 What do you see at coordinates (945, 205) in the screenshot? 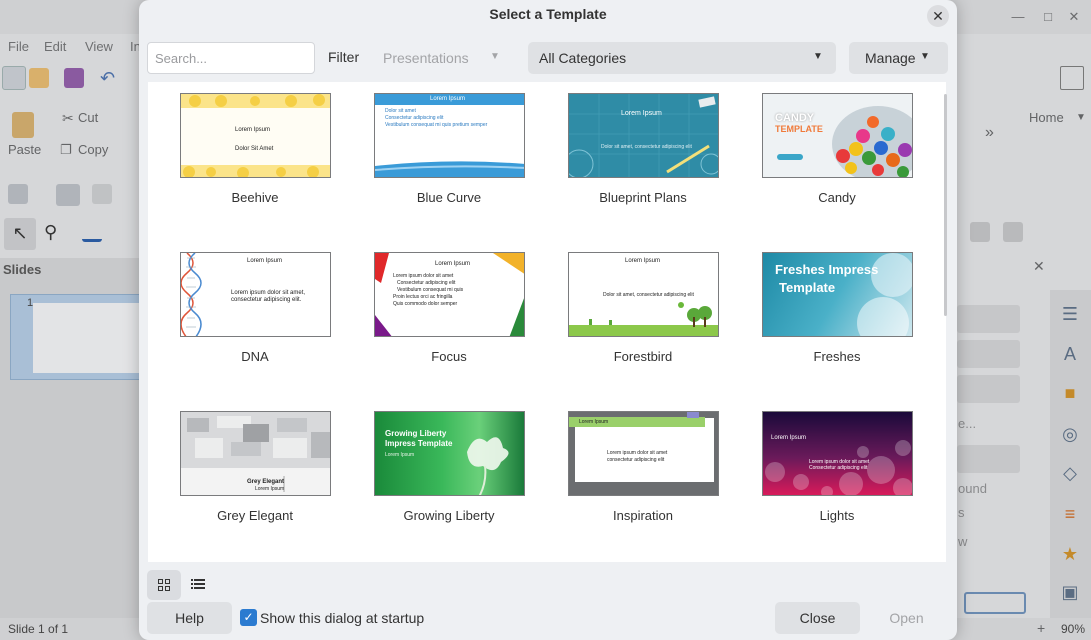
I see `gallery-scrollbar` at bounding box center [945, 205].